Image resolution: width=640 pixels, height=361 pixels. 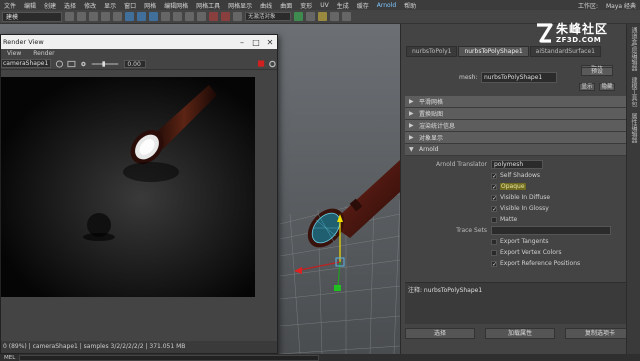 I want to click on select-component-icon, so click(x=153, y=16).